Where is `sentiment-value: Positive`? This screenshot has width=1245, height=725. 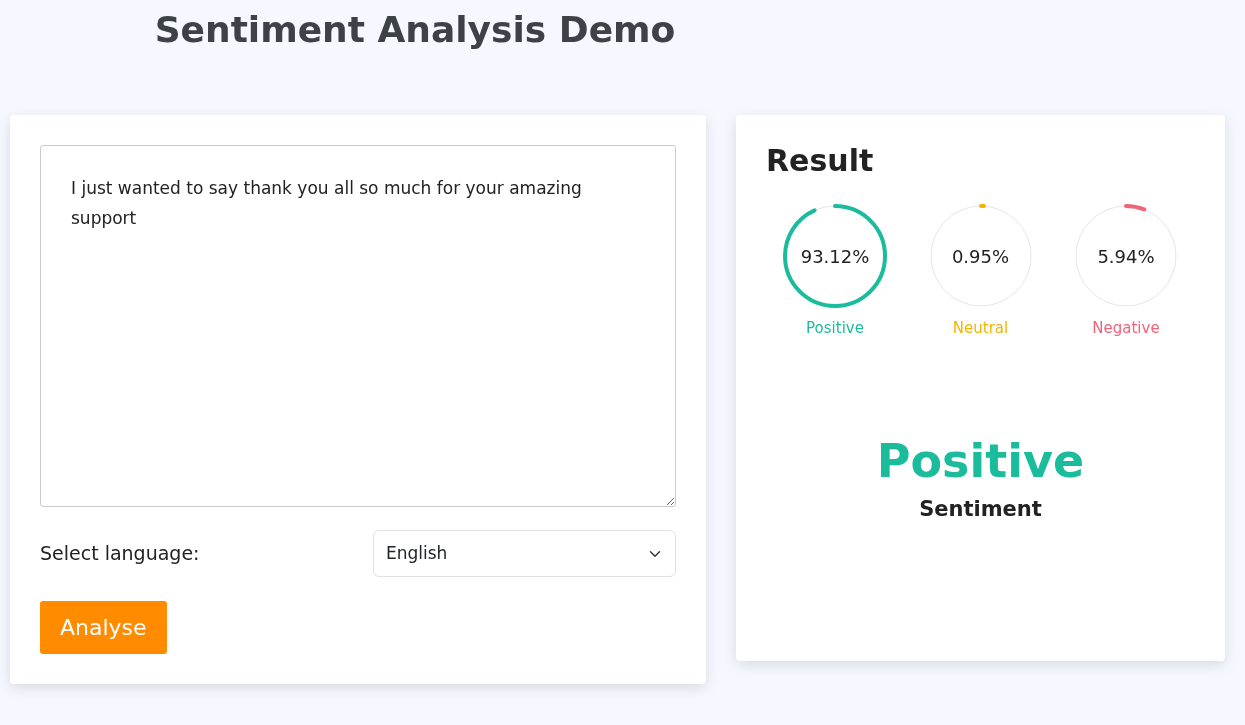
sentiment-value: Positive is located at coordinates (980, 461).